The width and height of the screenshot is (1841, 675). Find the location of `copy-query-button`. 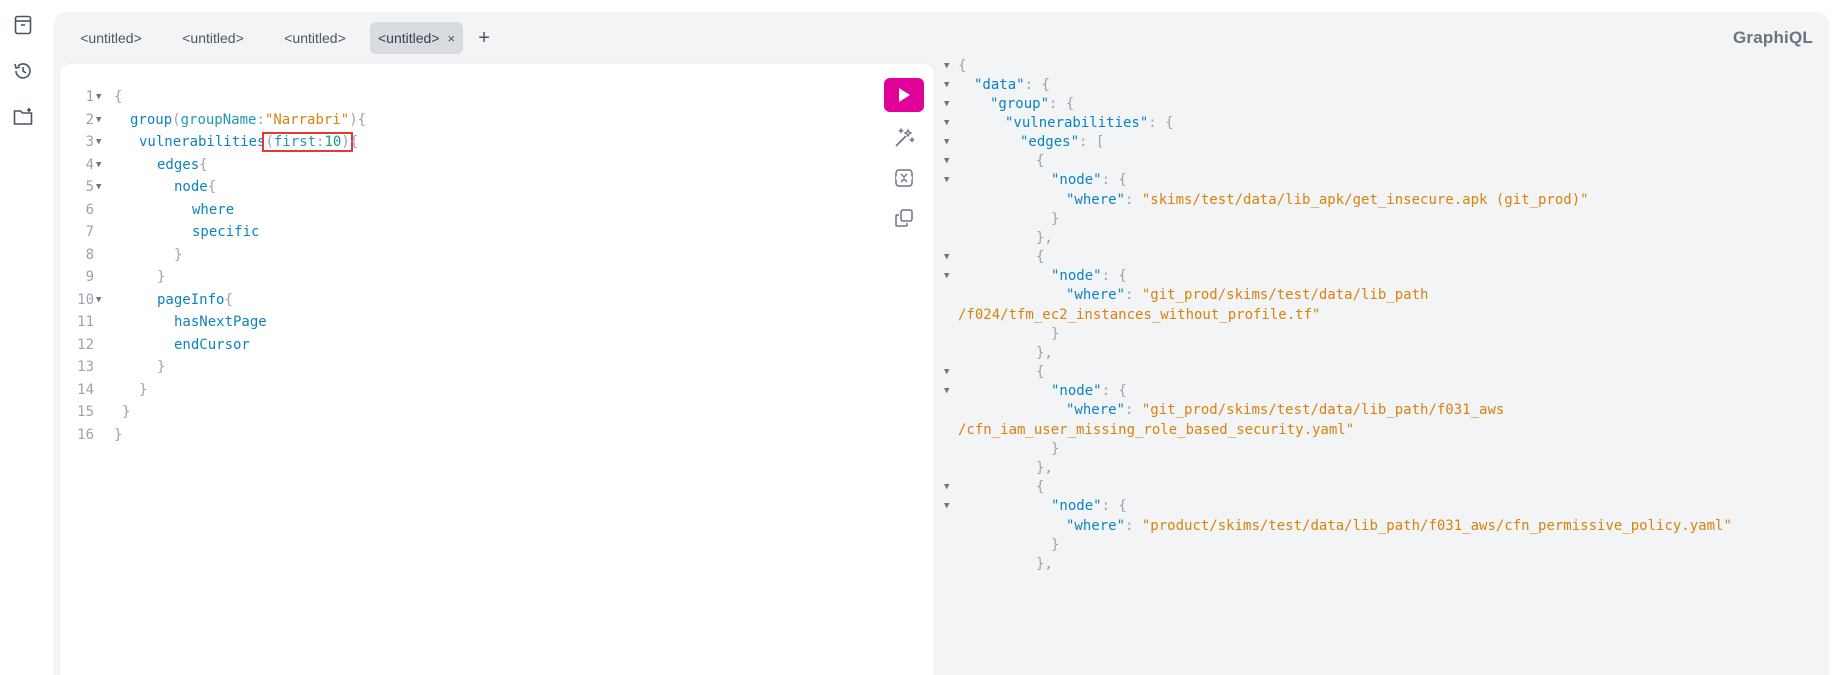

copy-query-button is located at coordinates (904, 218).